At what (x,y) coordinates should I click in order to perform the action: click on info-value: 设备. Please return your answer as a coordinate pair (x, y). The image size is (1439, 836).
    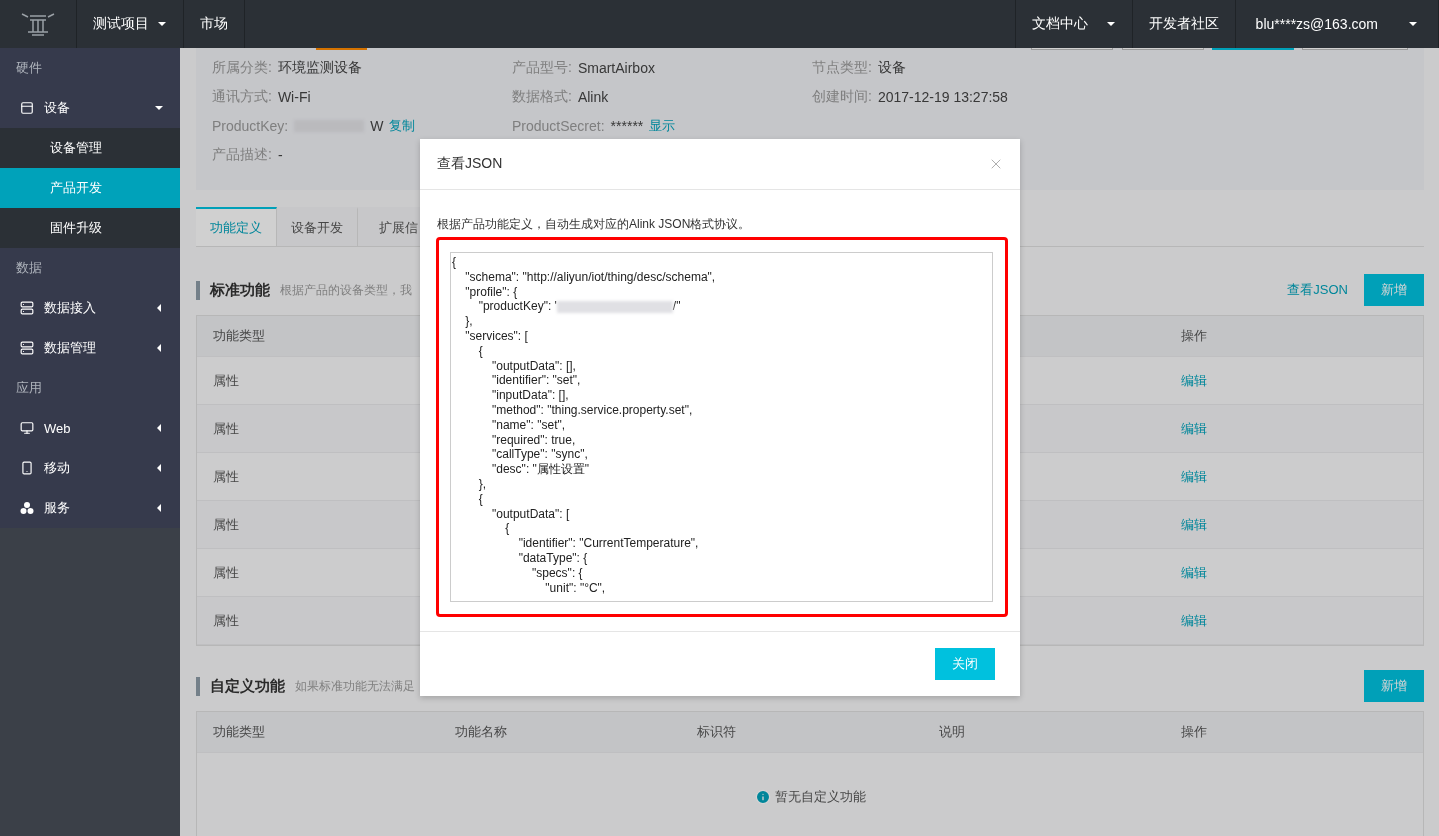
    Looking at the image, I should click on (891, 67).